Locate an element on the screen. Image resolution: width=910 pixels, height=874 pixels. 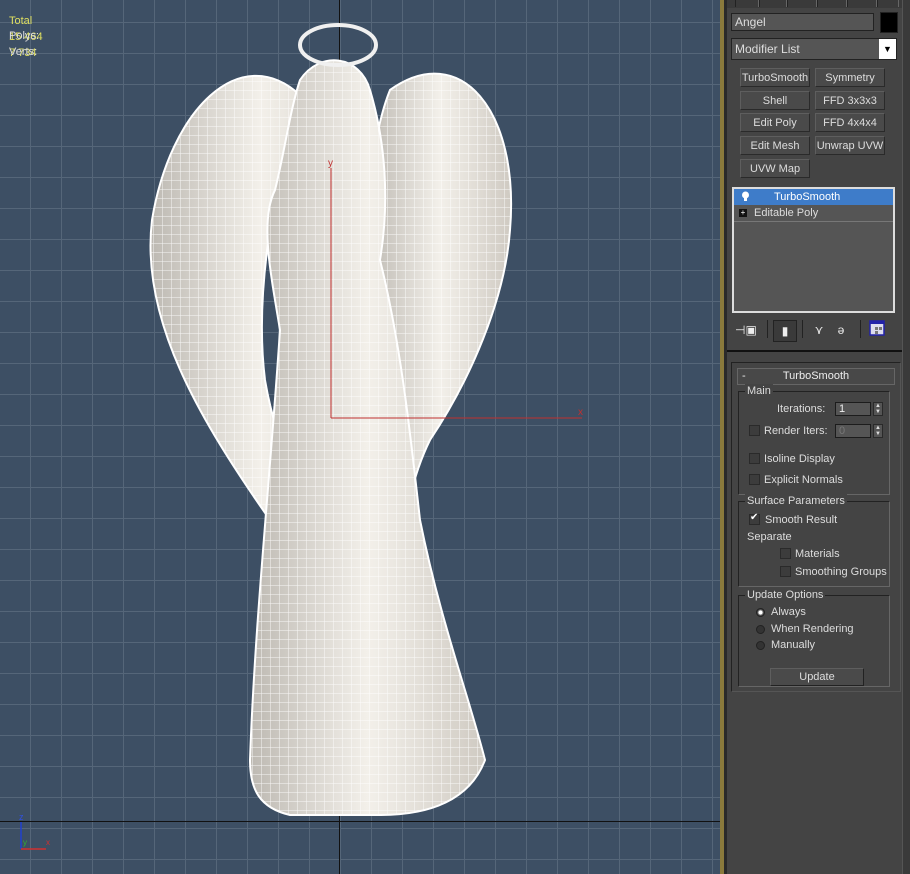
lightbulb-icon is located at coordinates (745, 196).